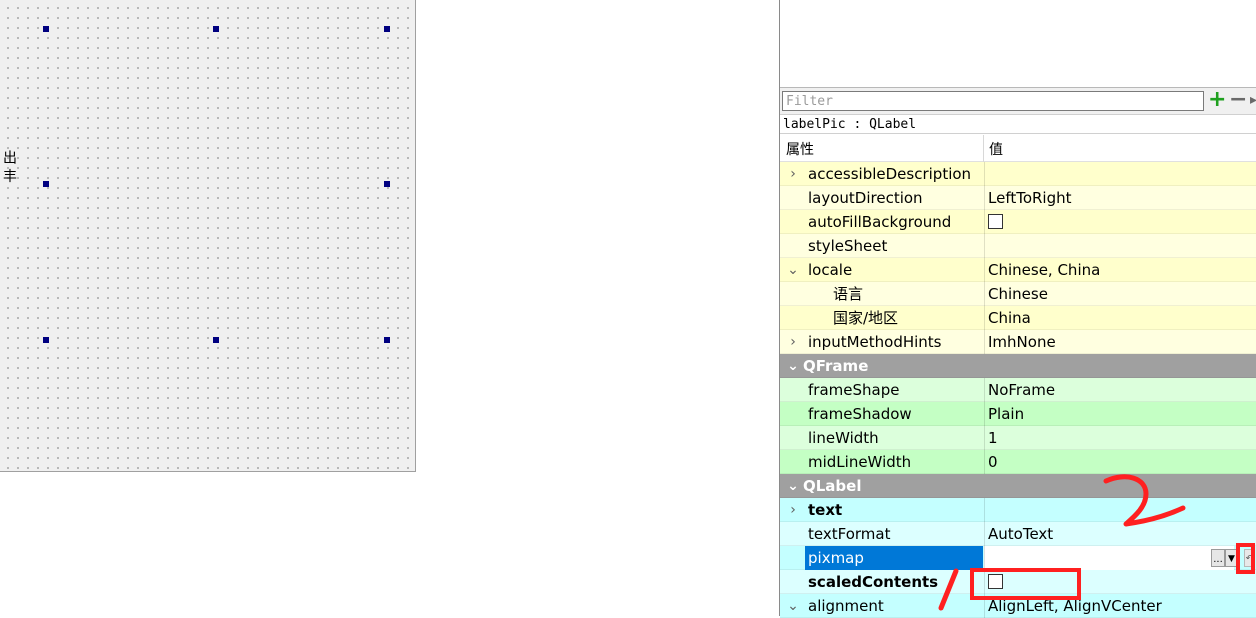 This screenshot has height=618, width=1256. I want to click on property-row-language: 语言 Chinese, so click(1018, 294).